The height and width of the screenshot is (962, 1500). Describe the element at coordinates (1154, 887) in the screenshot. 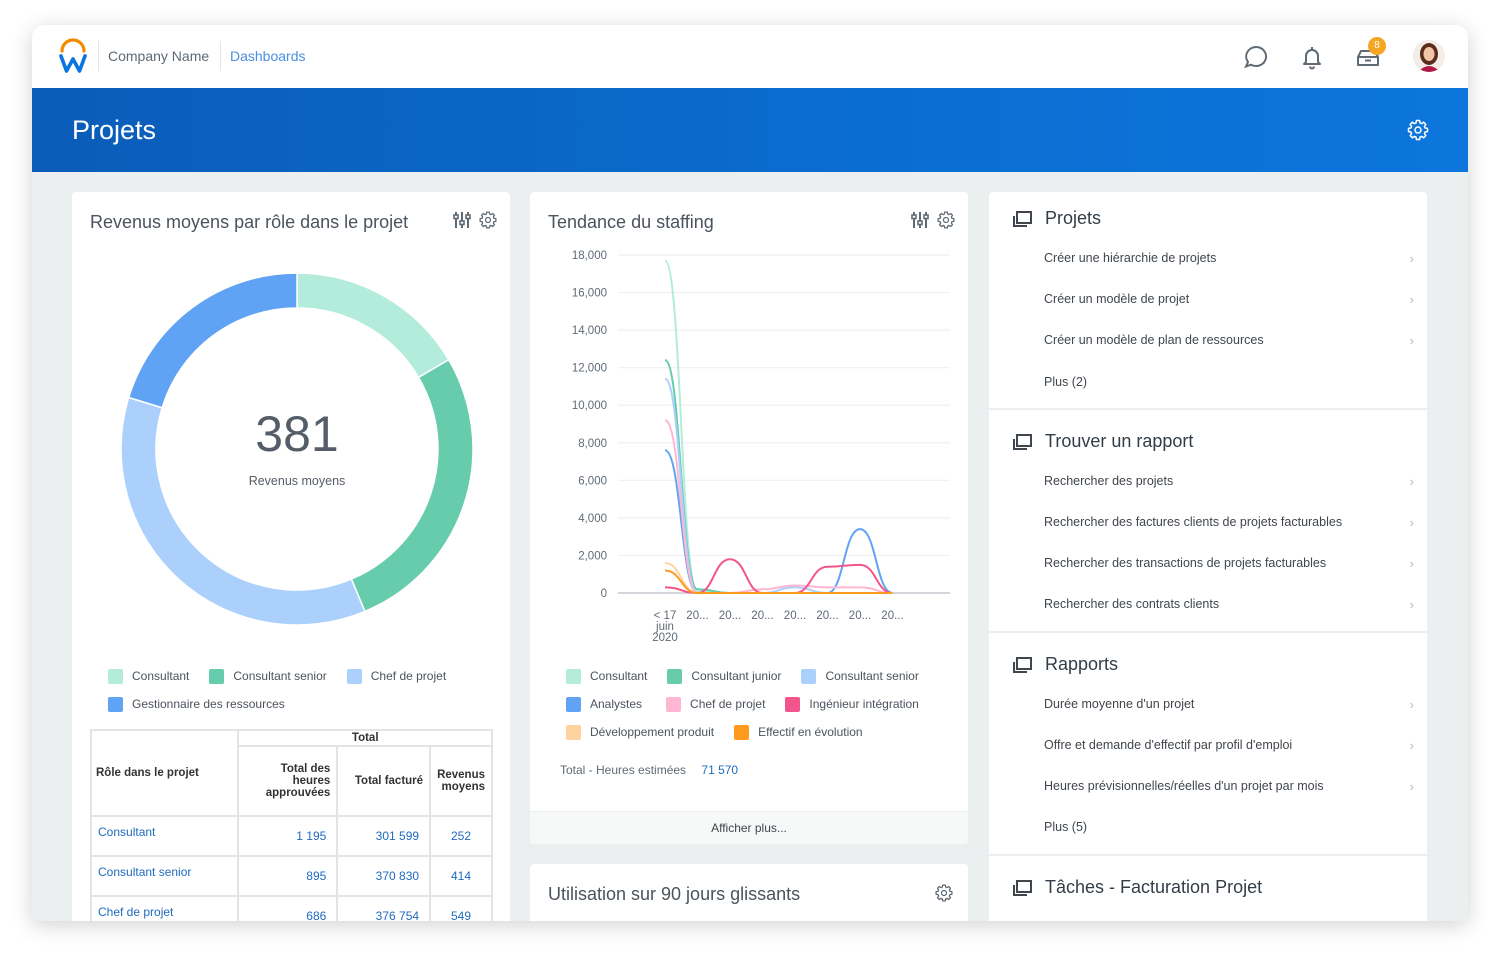

I see `section-title-text: Tâches - Facturation Projet` at that location.